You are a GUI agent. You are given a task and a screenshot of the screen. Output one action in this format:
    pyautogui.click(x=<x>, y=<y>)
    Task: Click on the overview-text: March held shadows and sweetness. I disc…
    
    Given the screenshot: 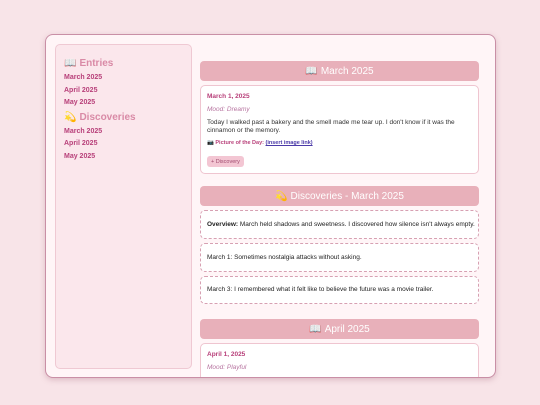 What is the action you would take?
    pyautogui.click(x=357, y=224)
    